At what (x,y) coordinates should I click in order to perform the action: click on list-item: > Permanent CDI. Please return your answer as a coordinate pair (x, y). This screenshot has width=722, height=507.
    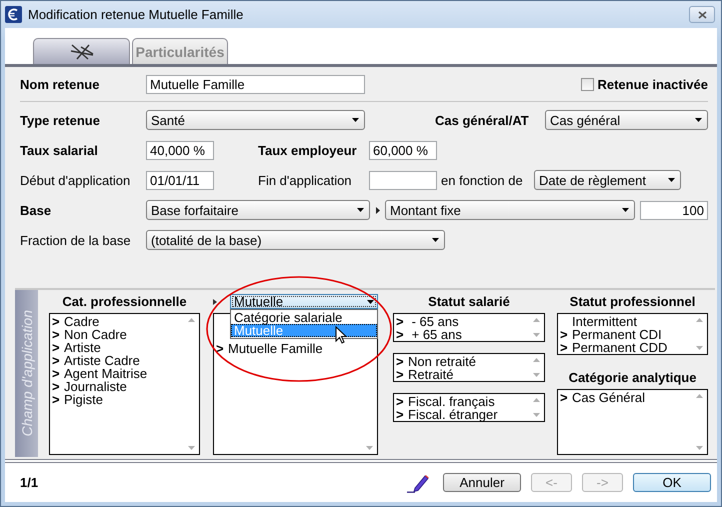
    Looking at the image, I should click on (625, 334).